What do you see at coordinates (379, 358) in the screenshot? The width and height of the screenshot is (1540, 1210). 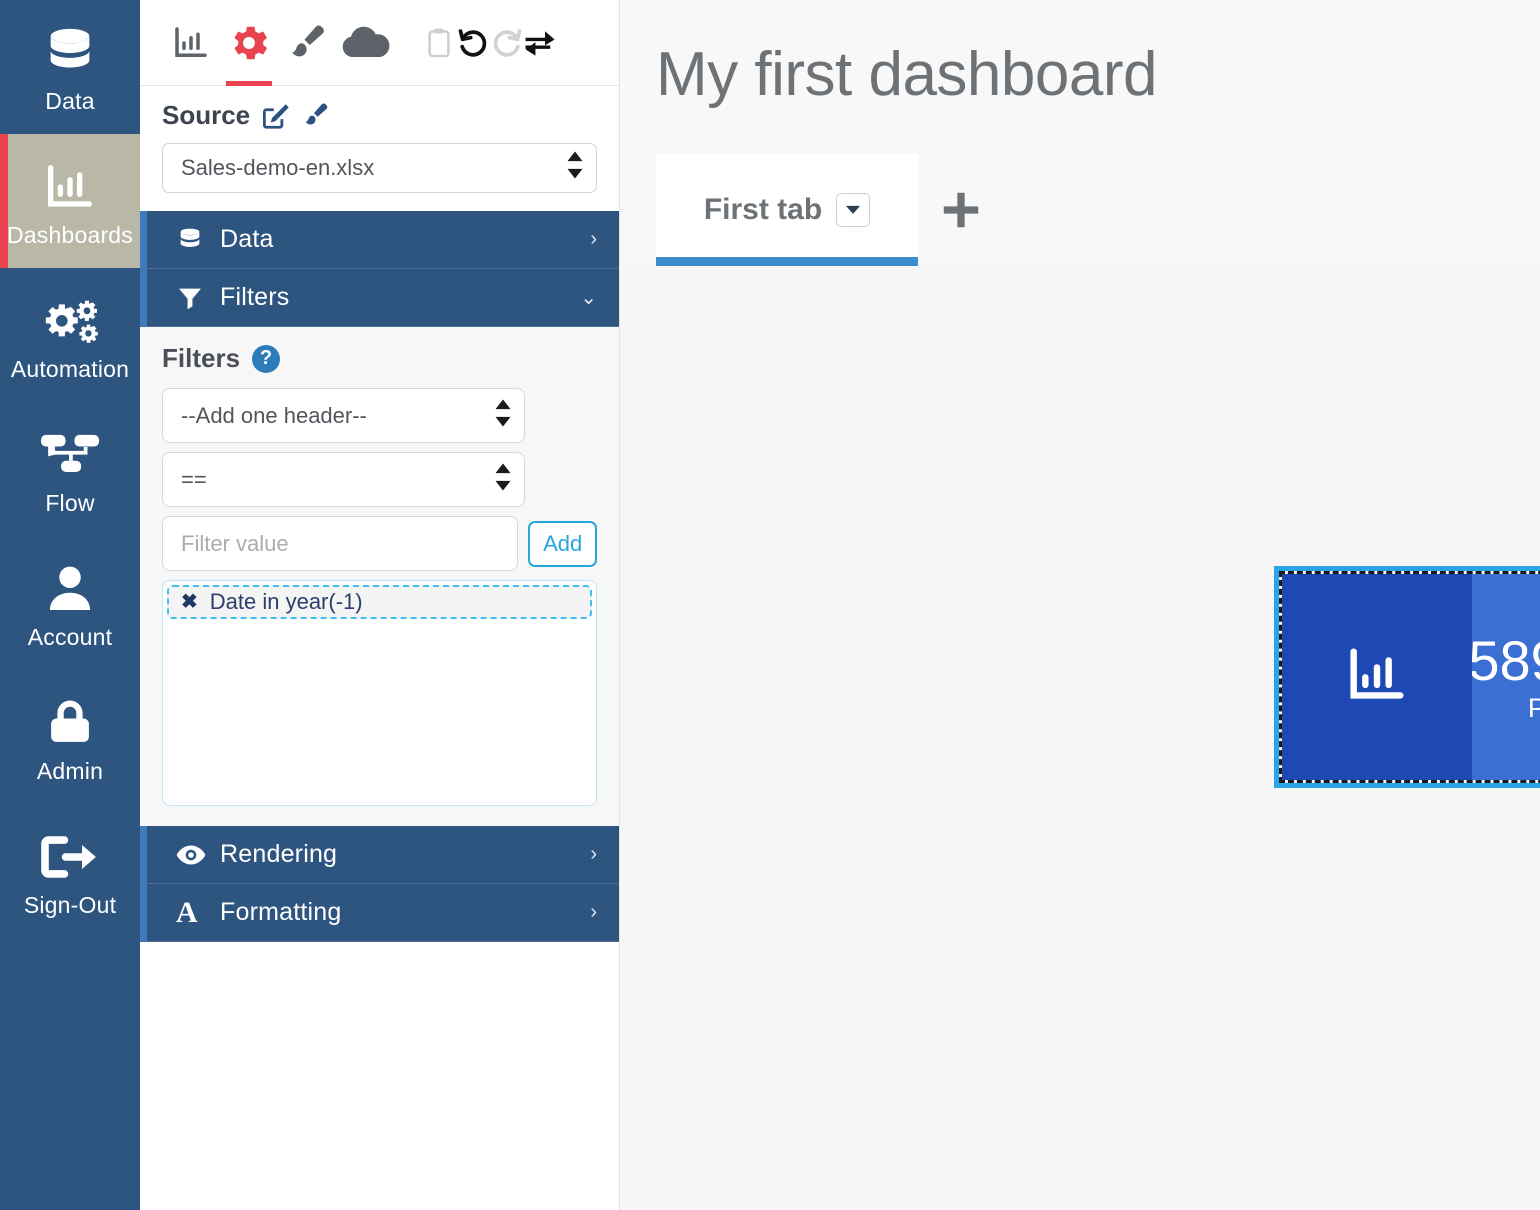 I see `filters-header: Filters ?` at bounding box center [379, 358].